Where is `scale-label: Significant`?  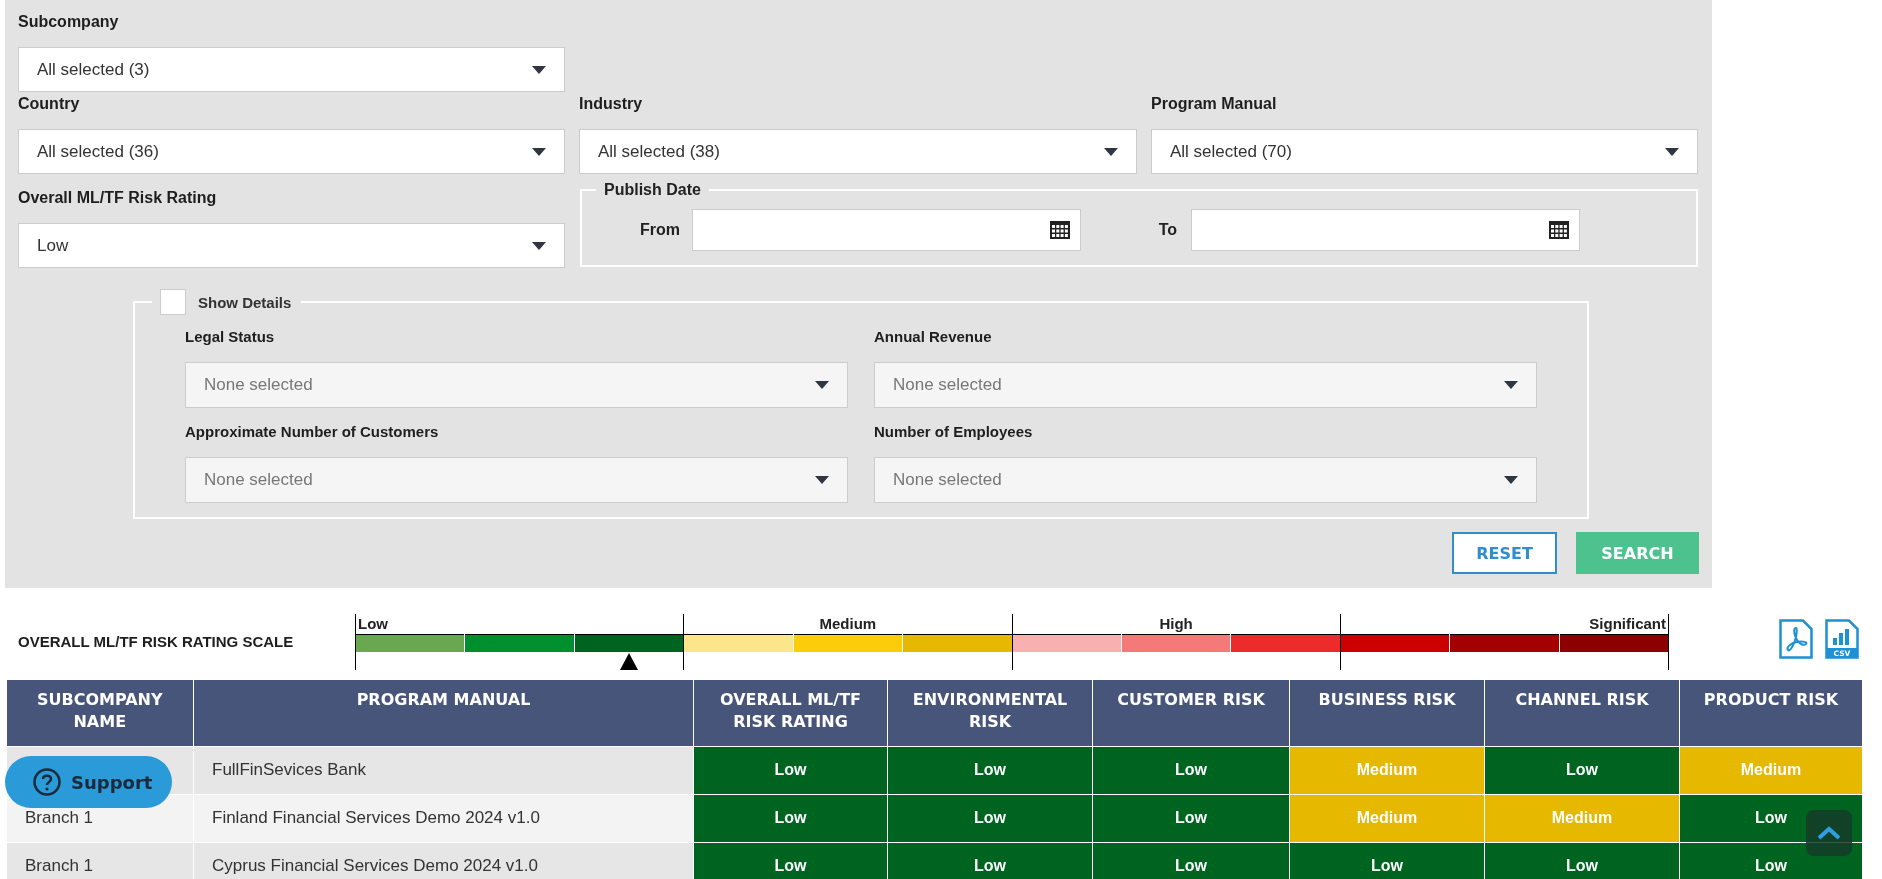
scale-label: Significant is located at coordinates (1627, 623).